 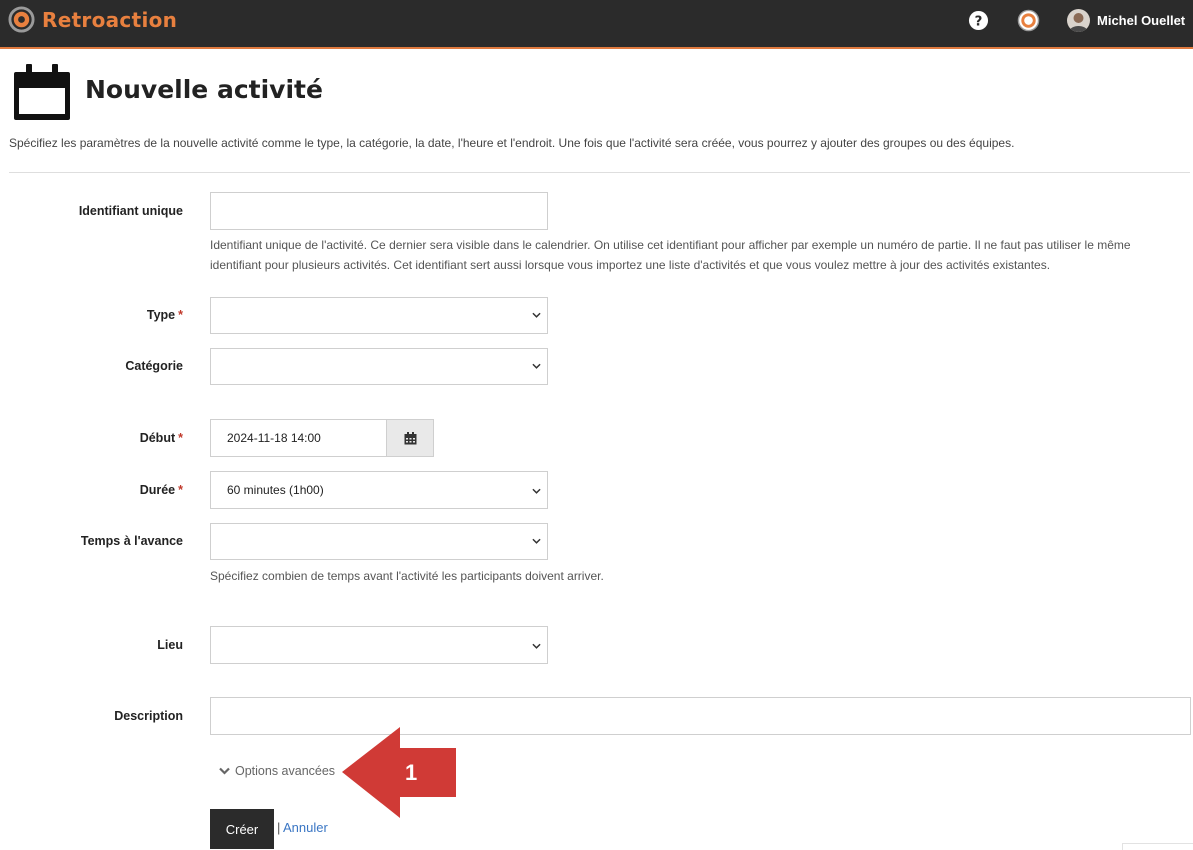 What do you see at coordinates (275, 490) in the screenshot?
I see `duration-value: 60 minutes (1h00)` at bounding box center [275, 490].